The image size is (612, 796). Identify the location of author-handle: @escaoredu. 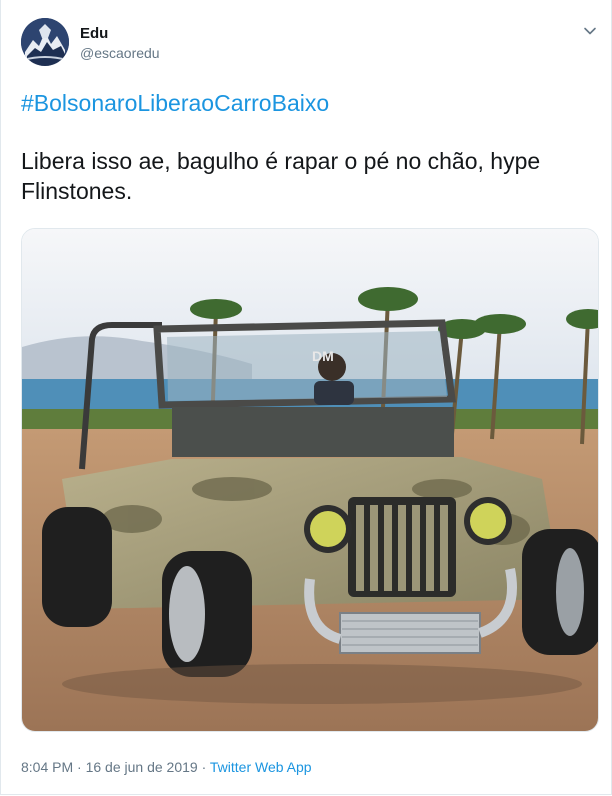
(120, 53).